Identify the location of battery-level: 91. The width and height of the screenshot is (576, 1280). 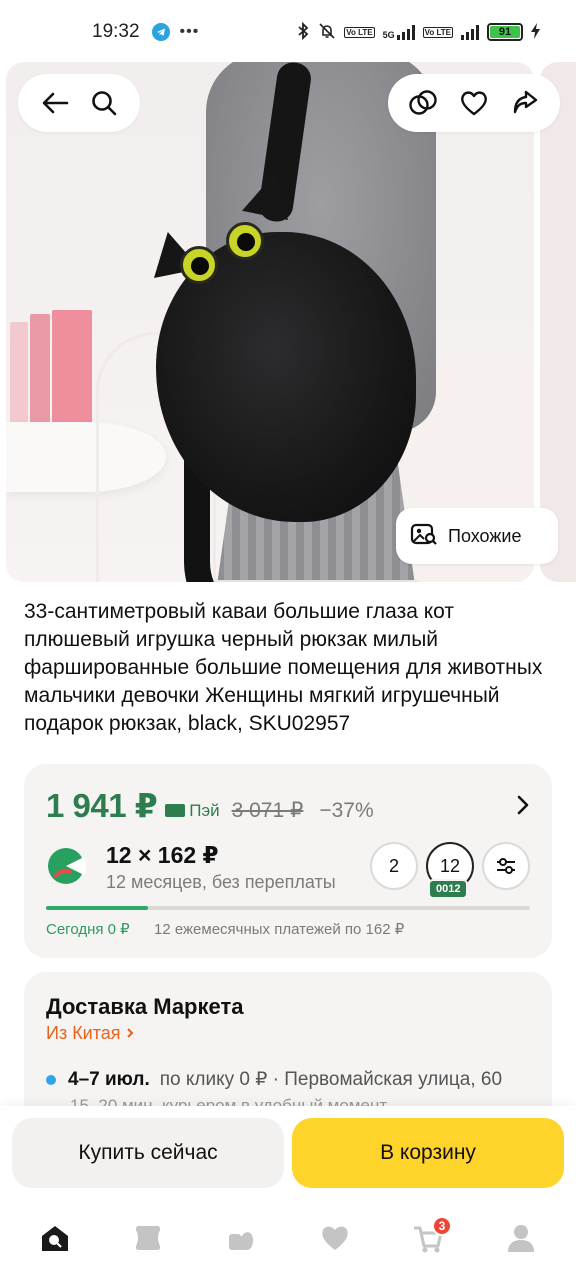
(505, 32).